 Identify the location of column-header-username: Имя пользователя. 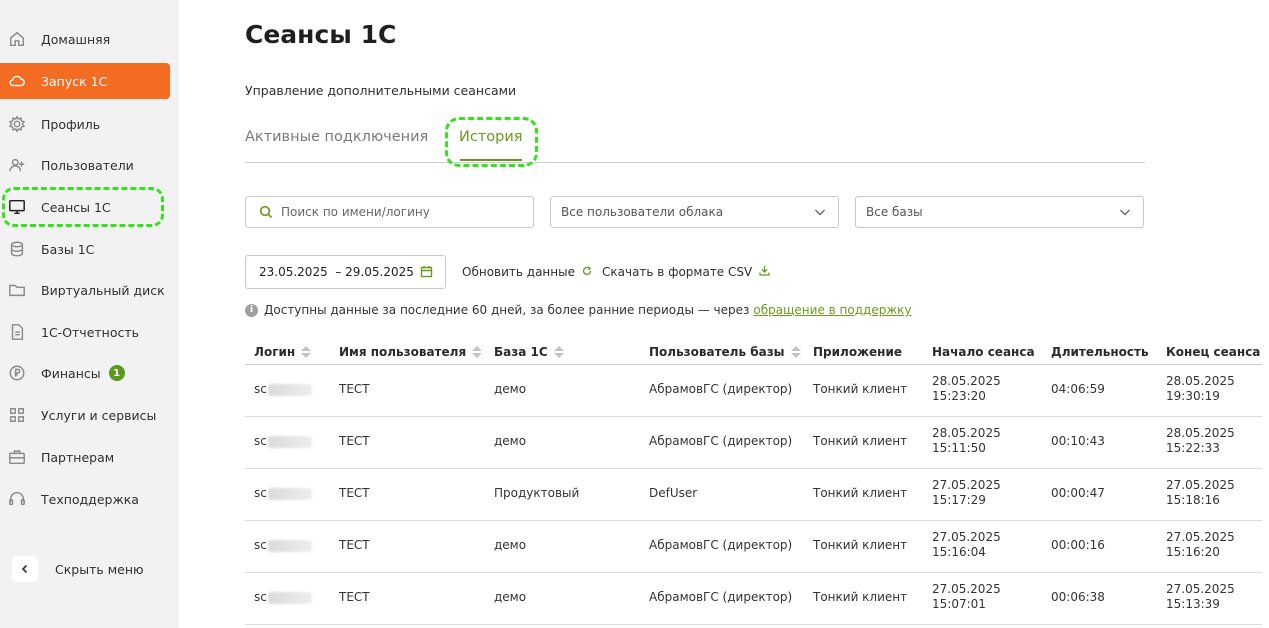
(411, 352).